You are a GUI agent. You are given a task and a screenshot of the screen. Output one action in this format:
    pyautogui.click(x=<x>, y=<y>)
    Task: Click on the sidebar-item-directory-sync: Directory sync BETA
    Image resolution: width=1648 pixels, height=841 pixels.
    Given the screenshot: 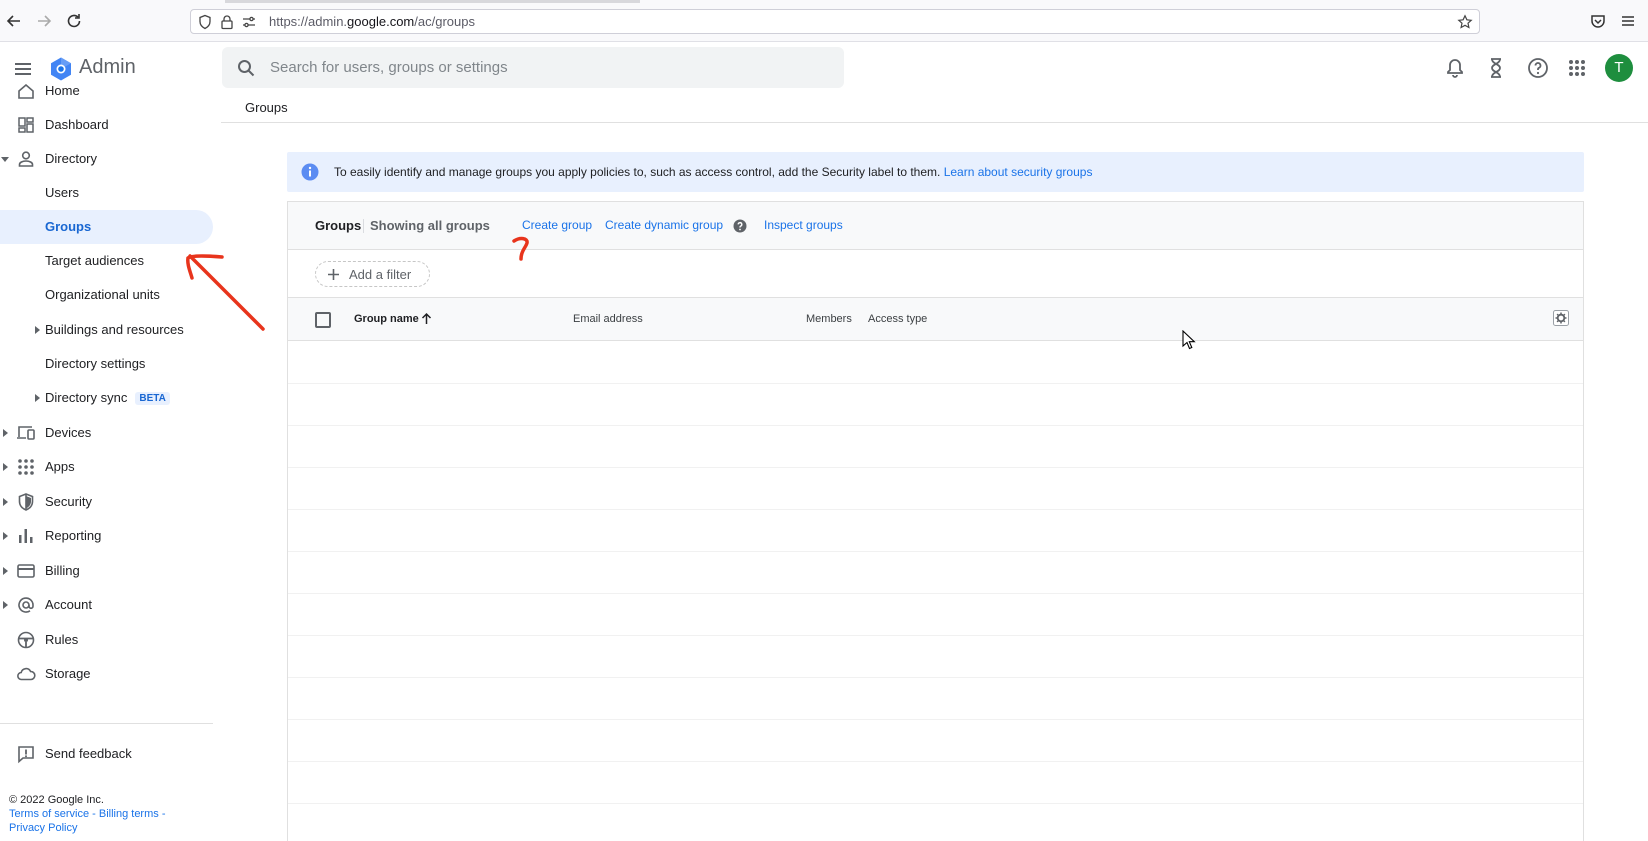 What is the action you would take?
    pyautogui.click(x=106, y=398)
    